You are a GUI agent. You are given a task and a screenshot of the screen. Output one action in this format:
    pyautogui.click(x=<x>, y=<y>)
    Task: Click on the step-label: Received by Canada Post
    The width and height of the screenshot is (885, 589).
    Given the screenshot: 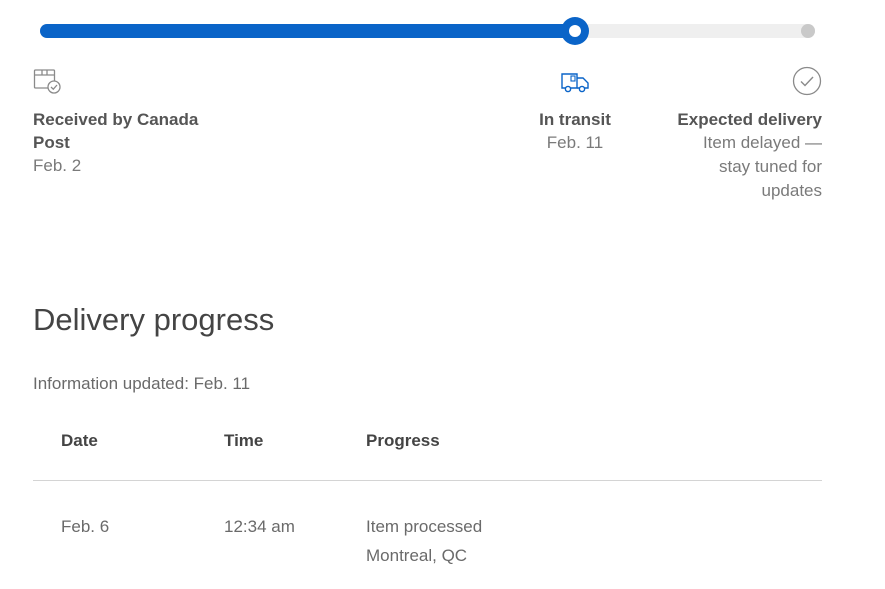 What is the action you would take?
    pyautogui.click(x=116, y=131)
    